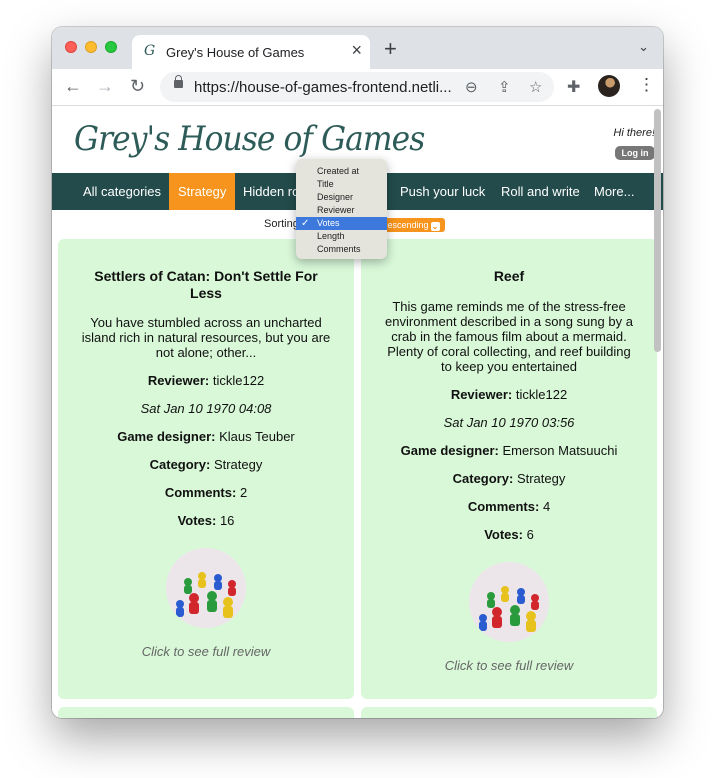 Image resolution: width=718 pixels, height=778 pixels. Describe the element at coordinates (509, 506) in the screenshot. I see `review-comments: Comments: 4` at that location.